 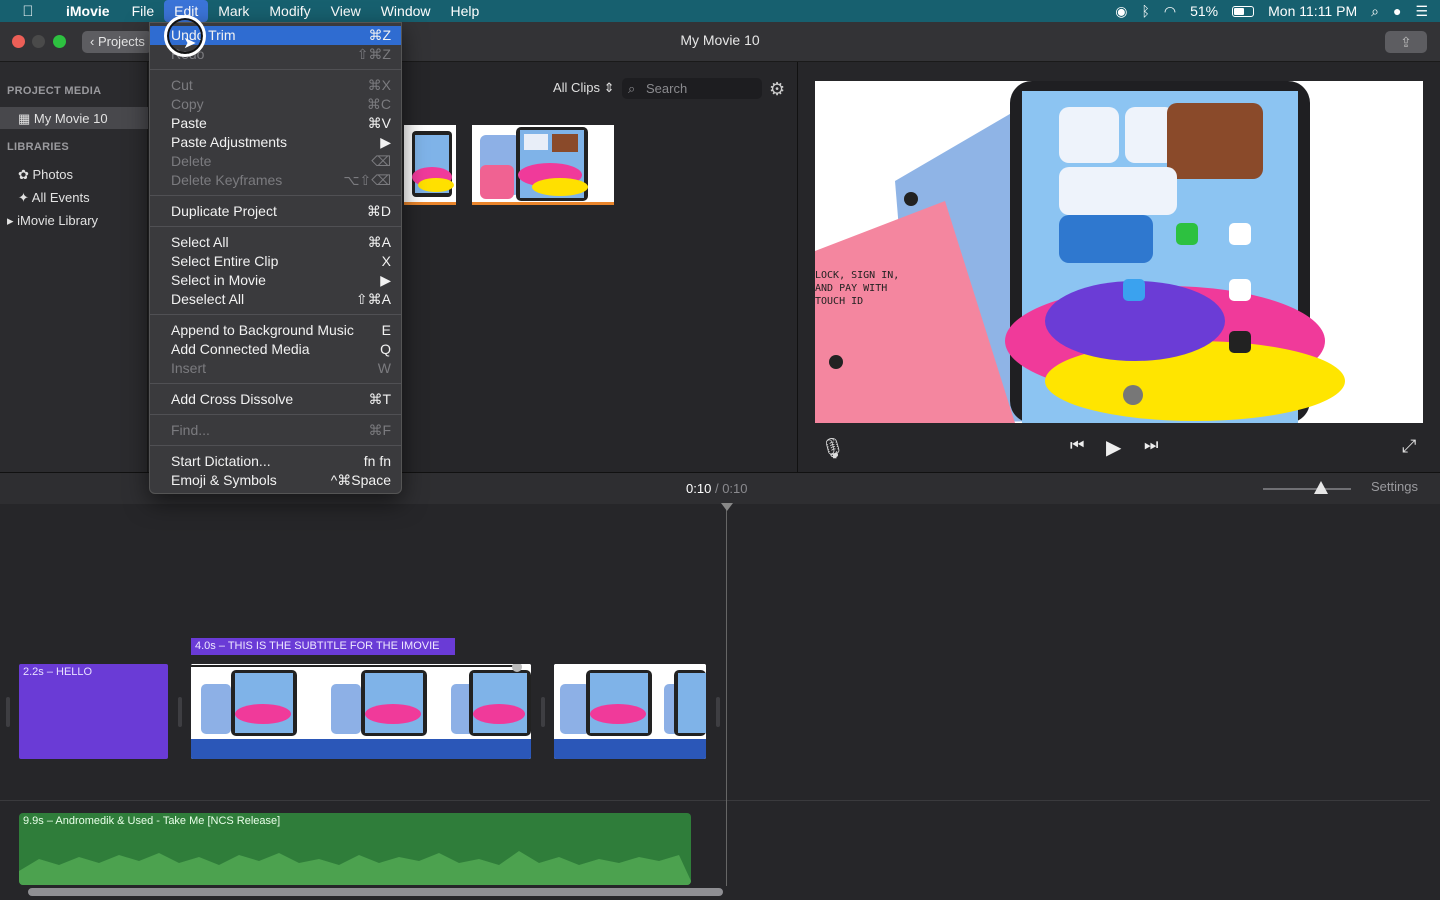 I want to click on libraries-heading: LIBRARIES, so click(x=38, y=147).